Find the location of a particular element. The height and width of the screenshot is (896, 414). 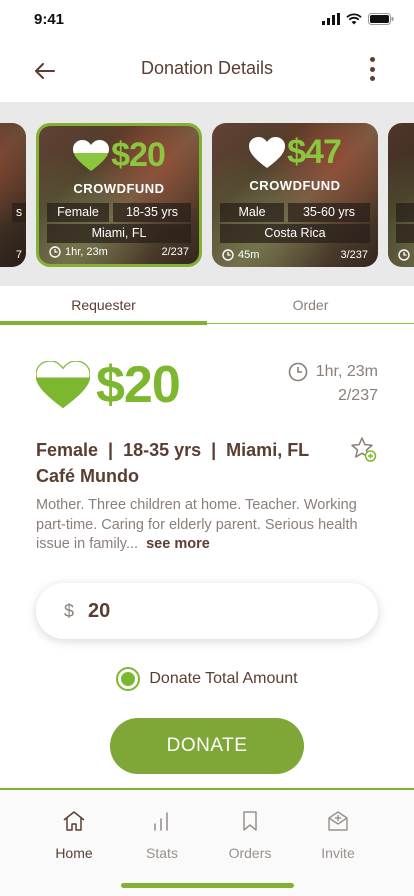

detail-tabs: Requester Order is located at coordinates (207, 305).